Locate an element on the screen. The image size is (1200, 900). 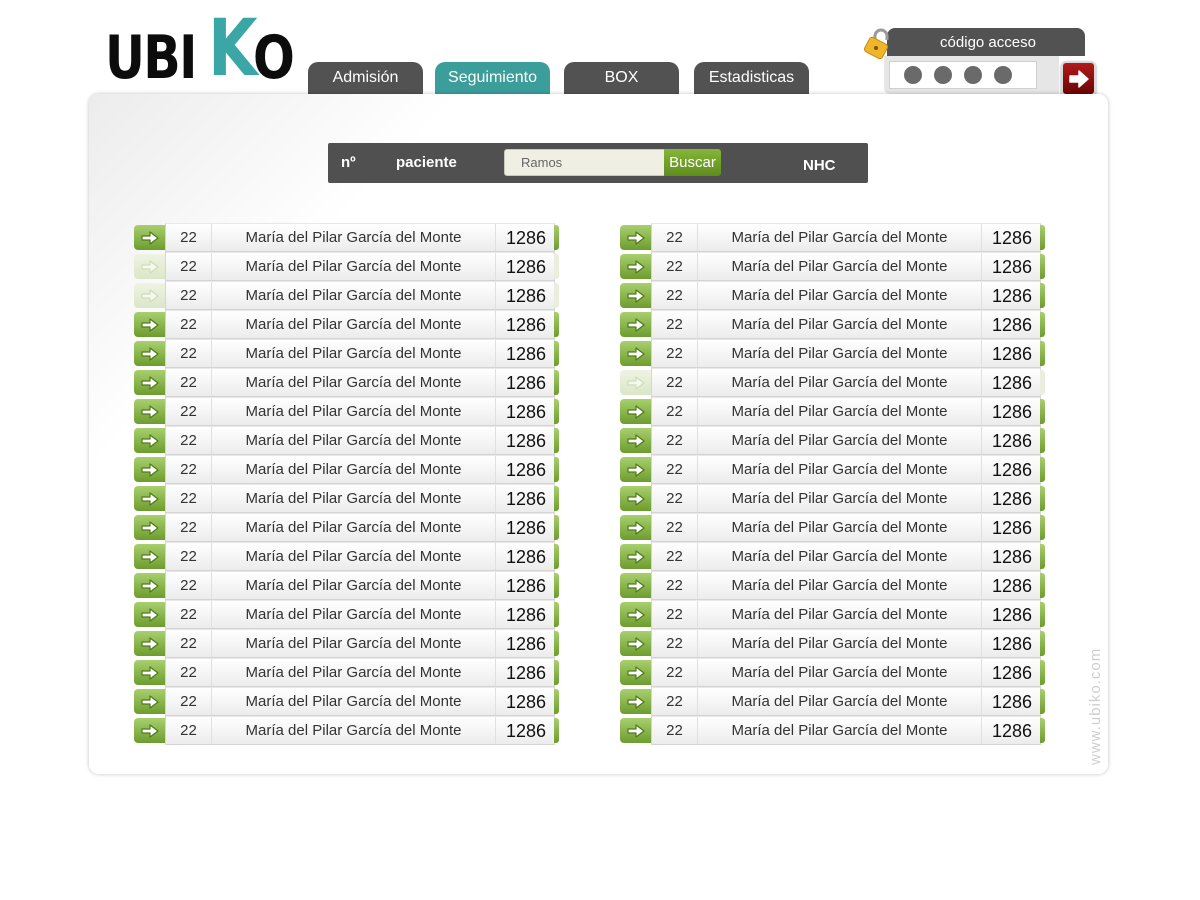
tab-estadisticas: Estadisticas is located at coordinates (751, 79).